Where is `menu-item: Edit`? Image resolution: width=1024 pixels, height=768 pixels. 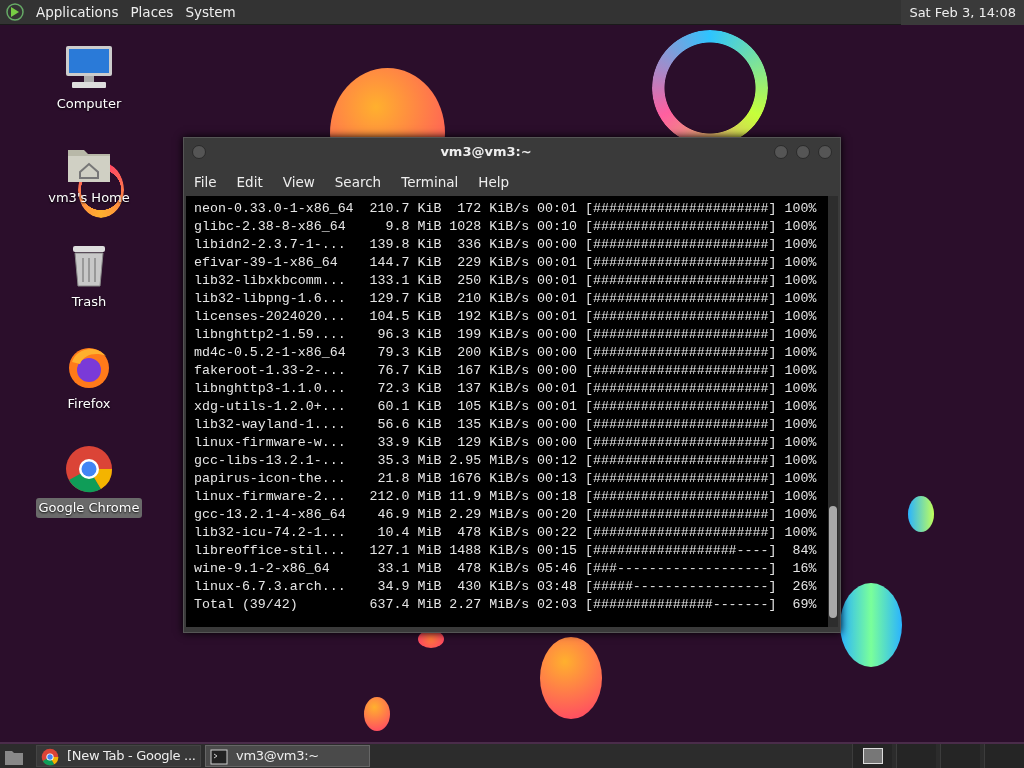
menu-item: Edit is located at coordinates (249, 181).